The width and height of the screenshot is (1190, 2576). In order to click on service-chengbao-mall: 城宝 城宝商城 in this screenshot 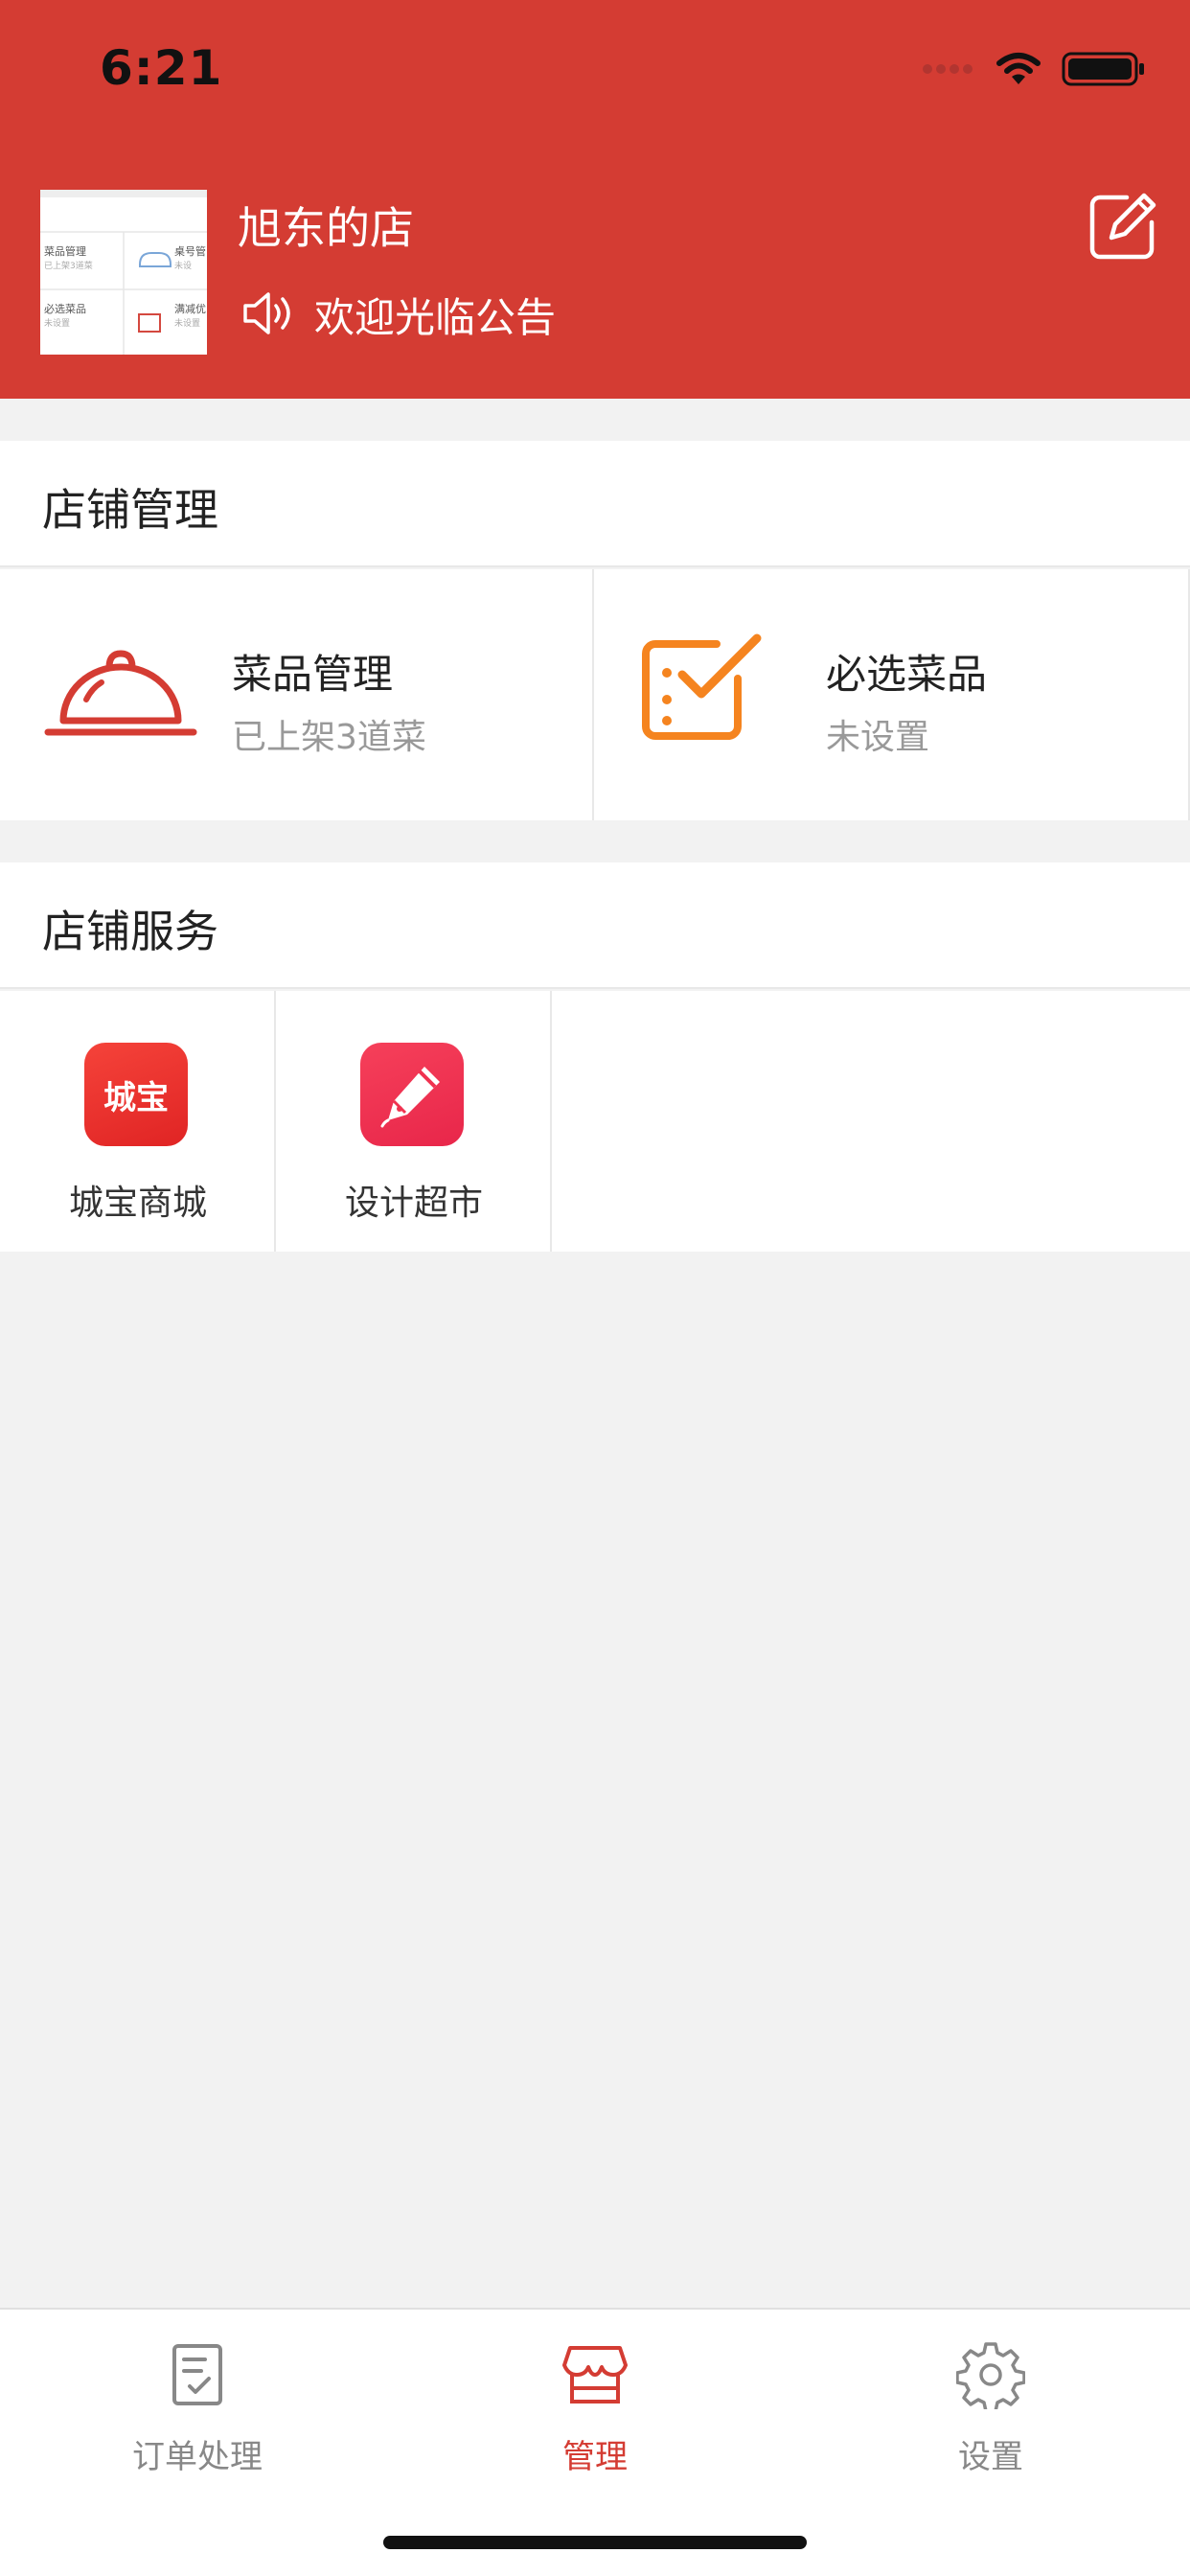, I will do `click(138, 1121)`.